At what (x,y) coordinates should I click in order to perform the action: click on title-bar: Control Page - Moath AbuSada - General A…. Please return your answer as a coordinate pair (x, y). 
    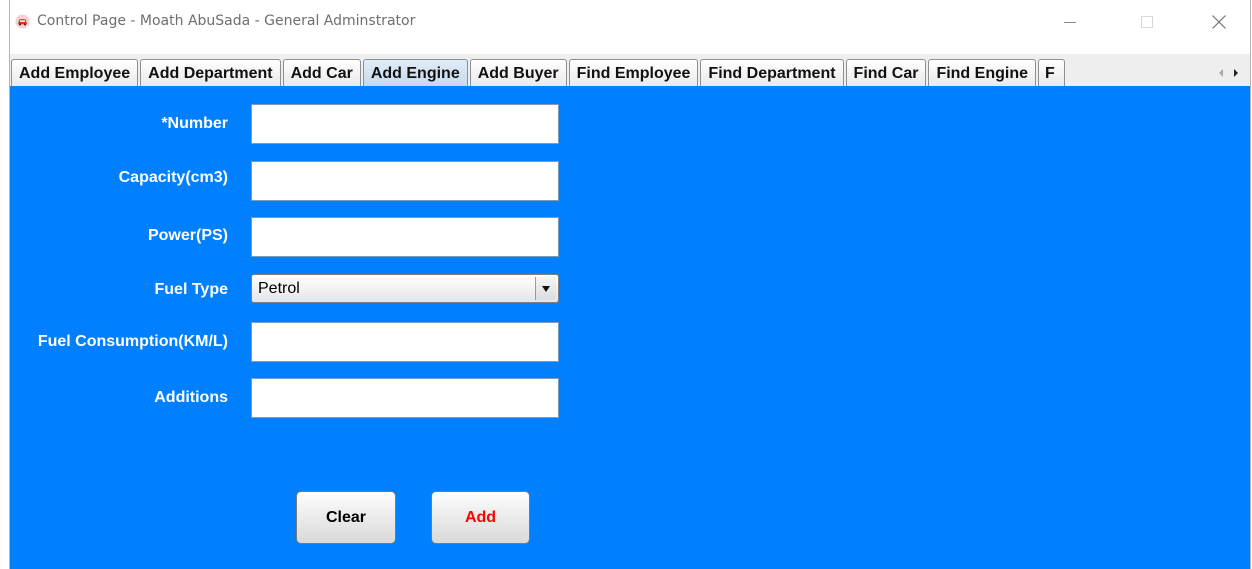
    Looking at the image, I should click on (630, 22).